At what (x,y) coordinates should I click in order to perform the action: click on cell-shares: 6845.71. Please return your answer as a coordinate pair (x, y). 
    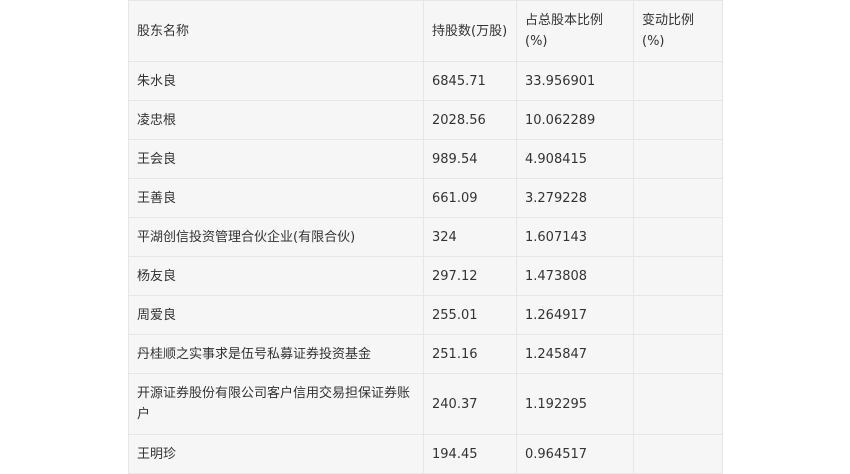
    Looking at the image, I should click on (470, 81).